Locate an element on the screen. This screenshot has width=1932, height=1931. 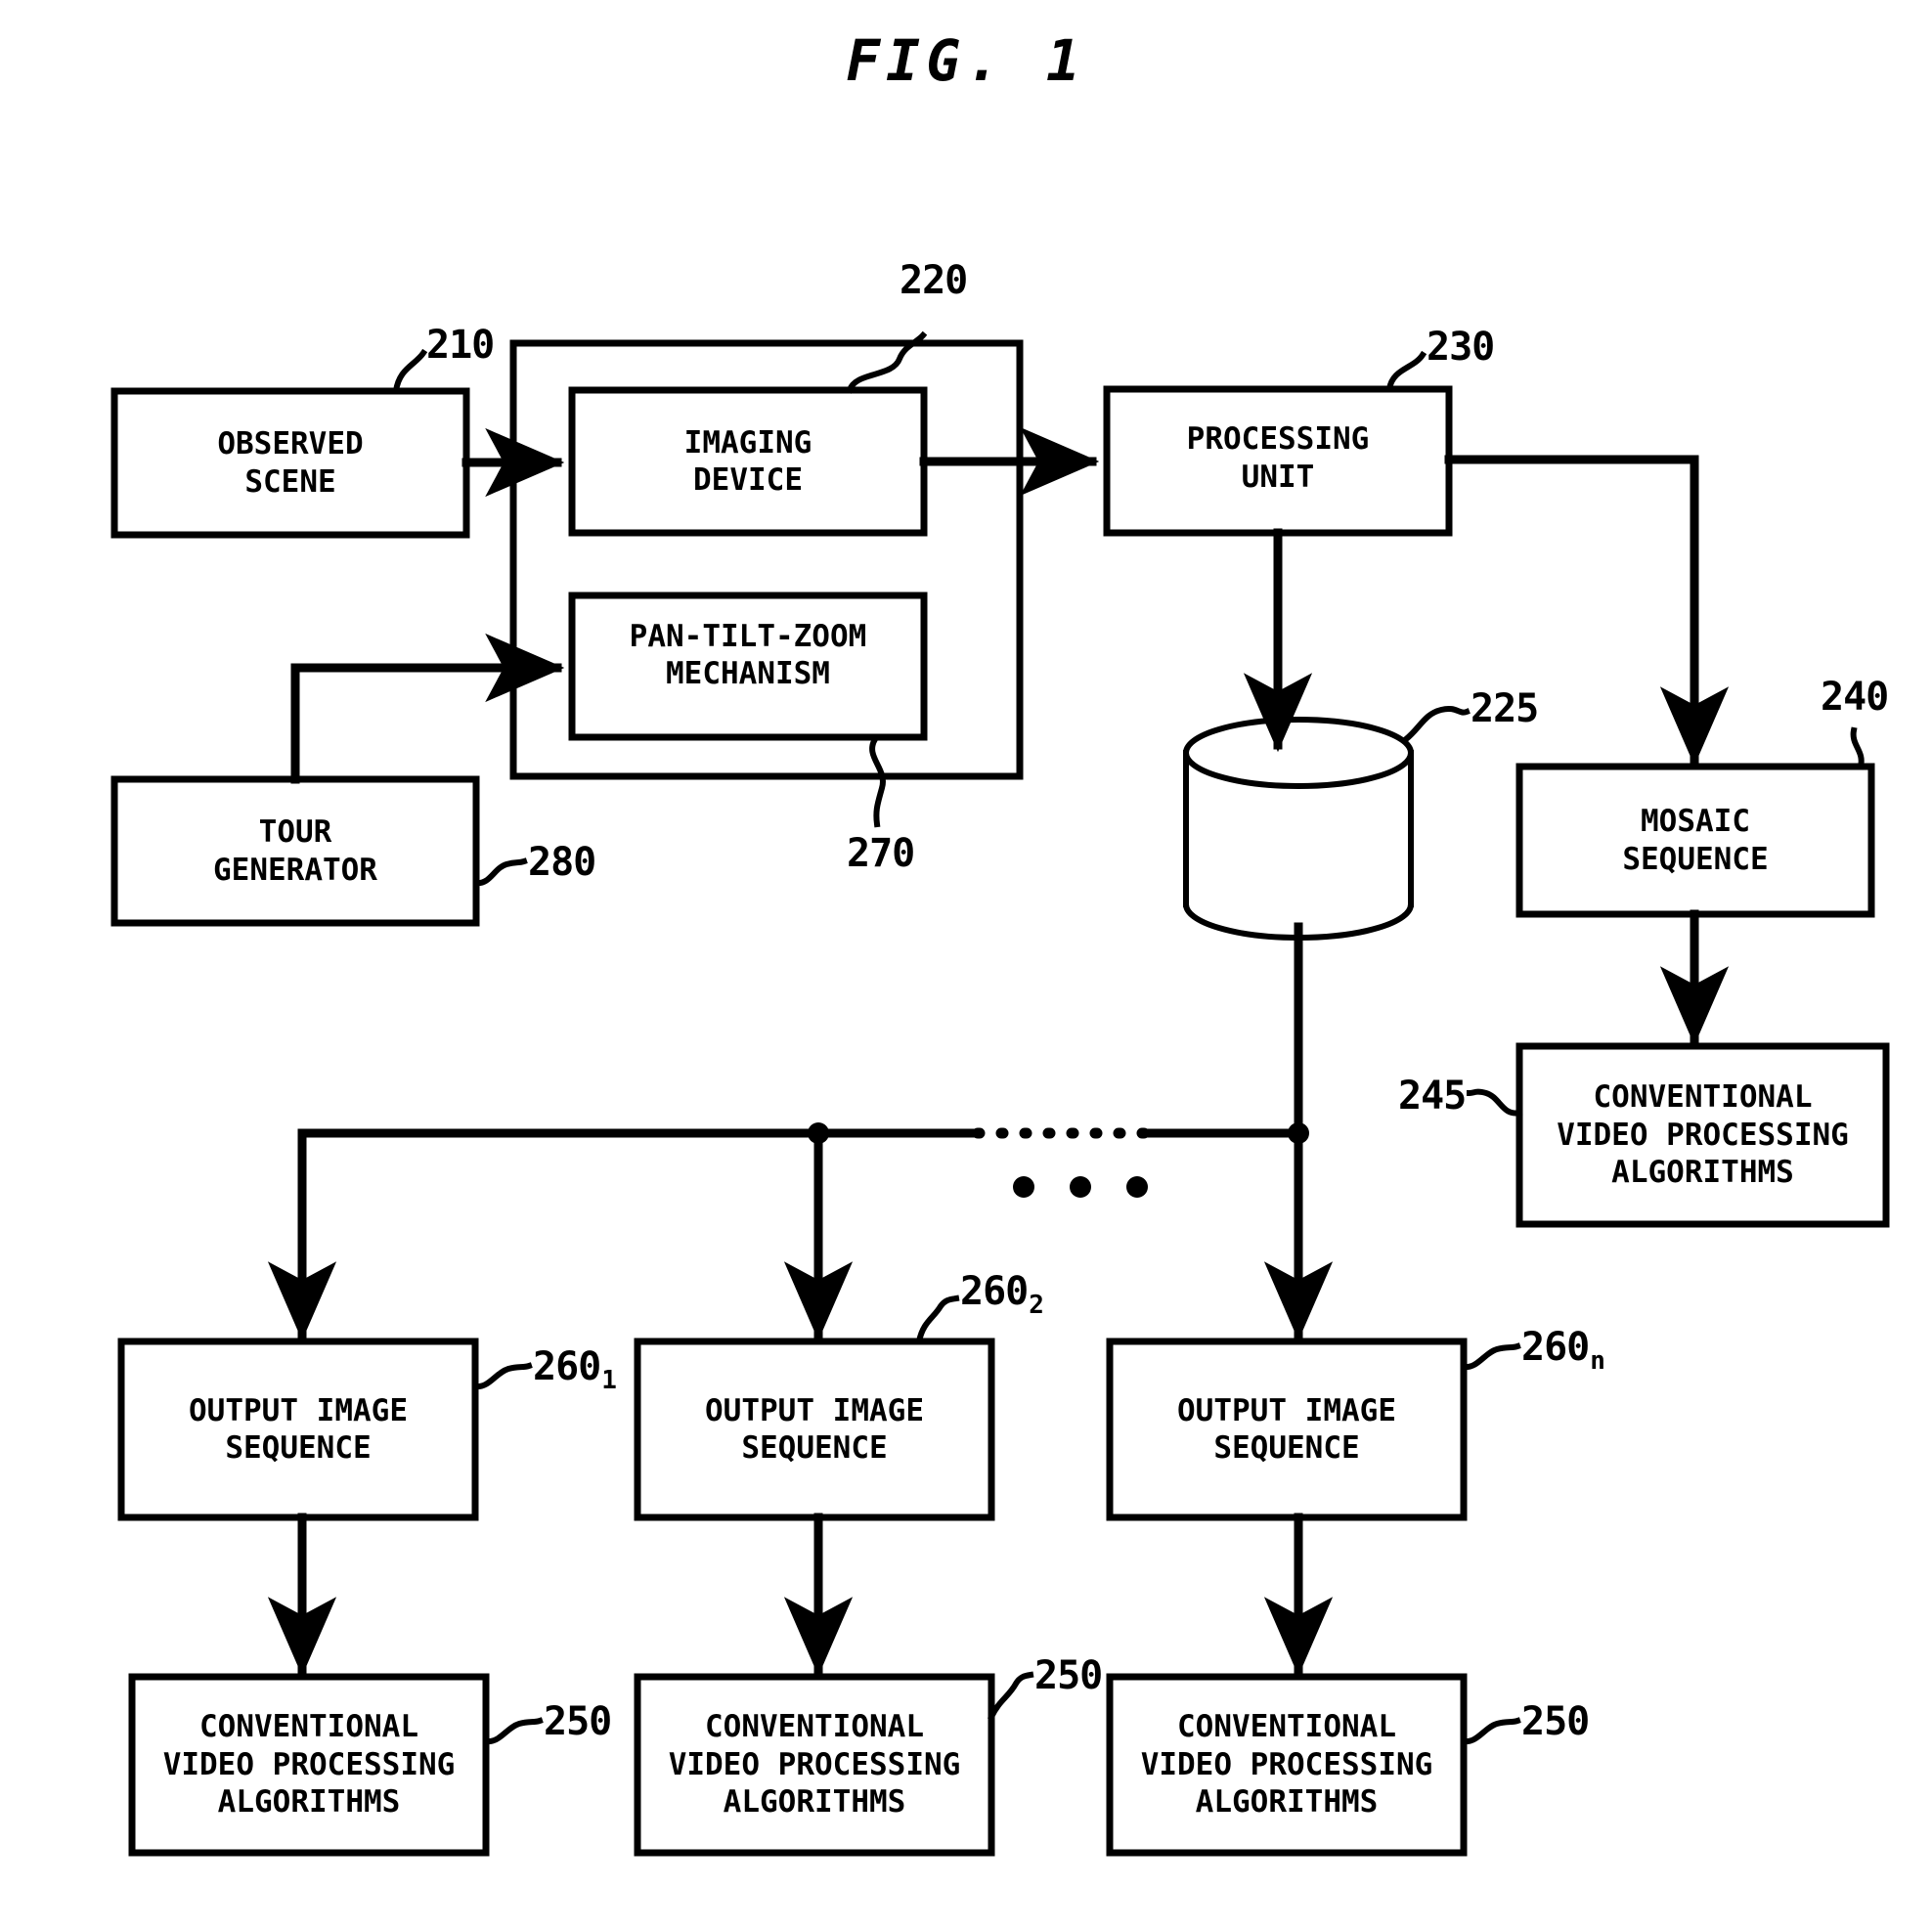
leader-250-n is located at coordinates (1490, 1731).